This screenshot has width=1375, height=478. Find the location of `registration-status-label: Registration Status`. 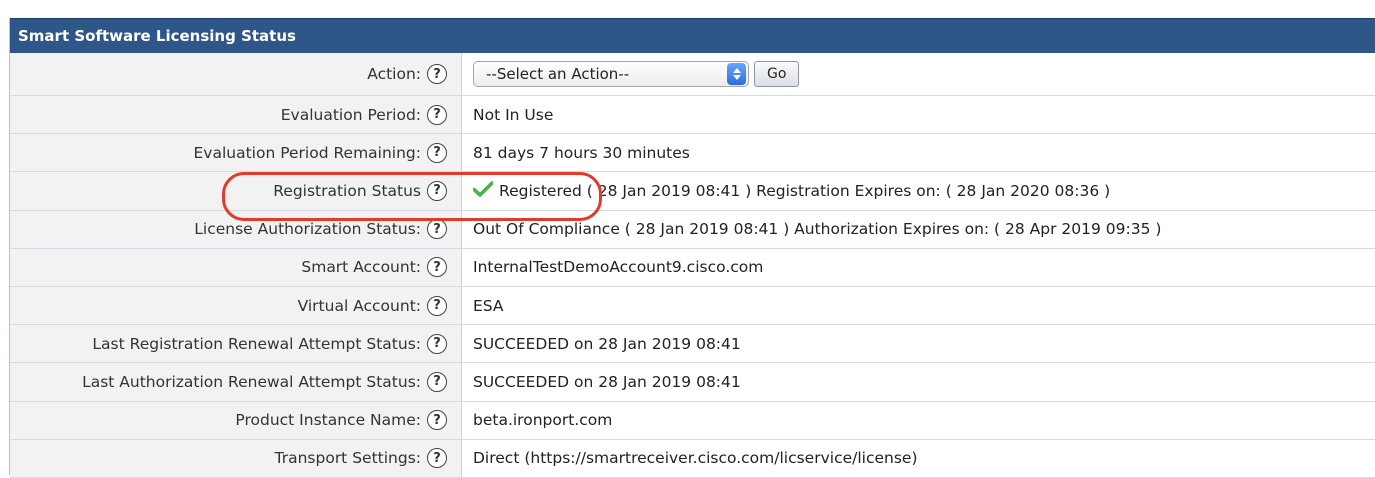

registration-status-label: Registration Status is located at coordinates (347, 190).